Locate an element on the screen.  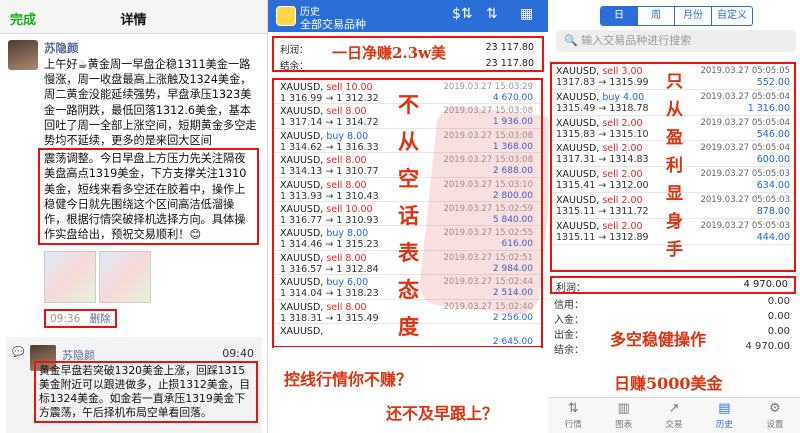
profit-label: 利润： is located at coordinates (571, 288).